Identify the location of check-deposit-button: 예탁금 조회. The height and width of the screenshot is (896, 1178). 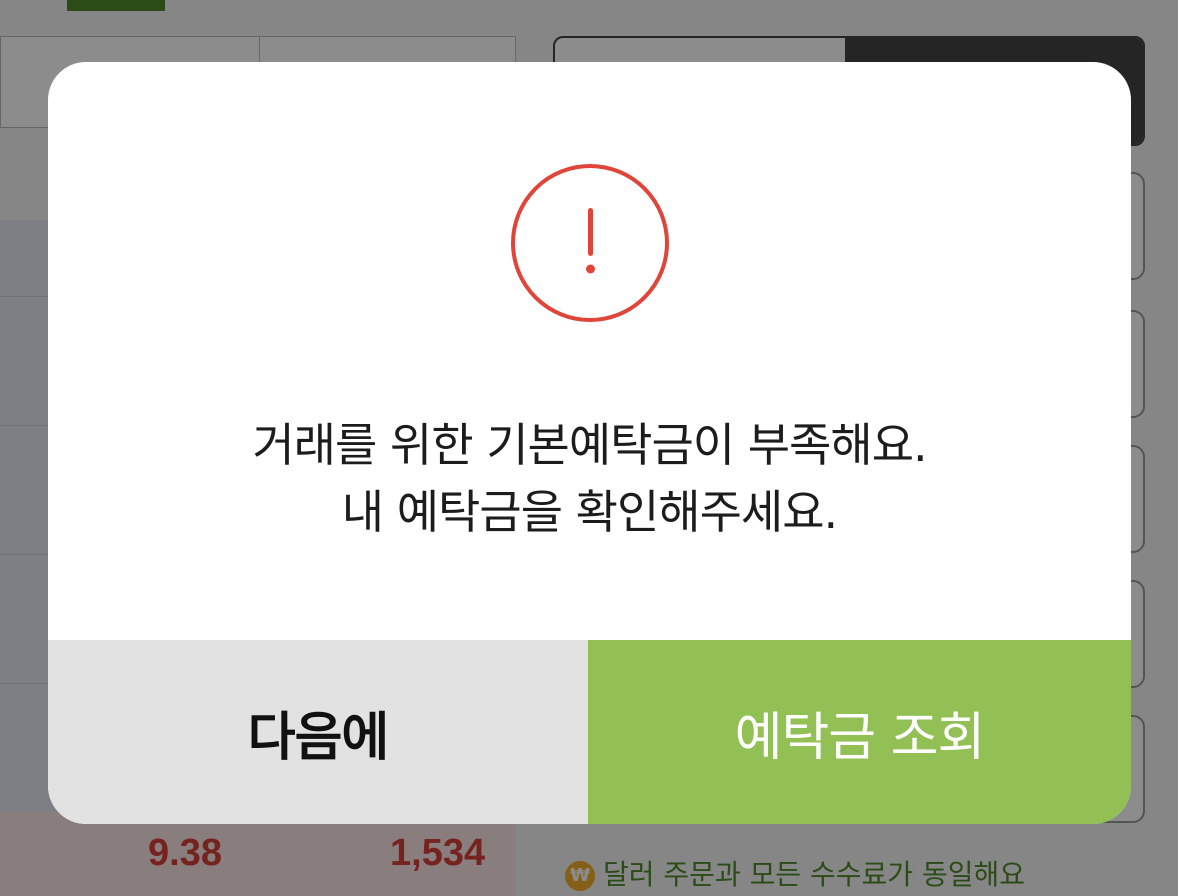
(859, 732).